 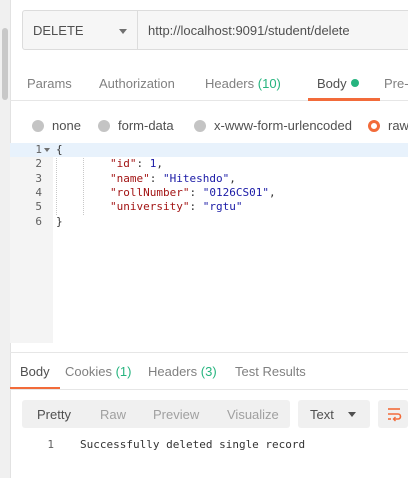 I want to click on code-line: 2 "id": 1,, so click(x=209, y=164).